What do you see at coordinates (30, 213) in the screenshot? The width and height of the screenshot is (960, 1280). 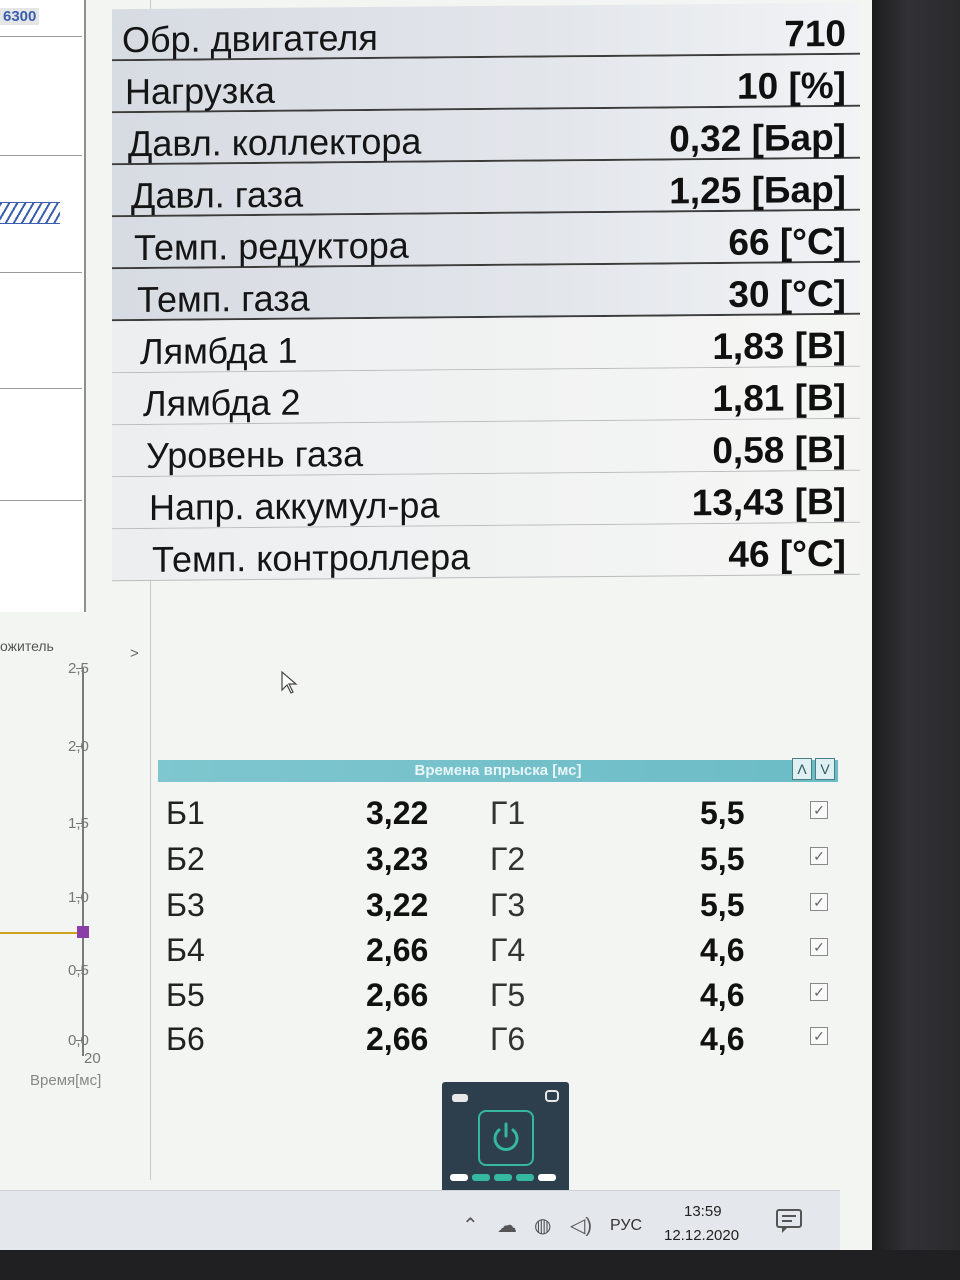 I see `chart-hatched-band` at bounding box center [30, 213].